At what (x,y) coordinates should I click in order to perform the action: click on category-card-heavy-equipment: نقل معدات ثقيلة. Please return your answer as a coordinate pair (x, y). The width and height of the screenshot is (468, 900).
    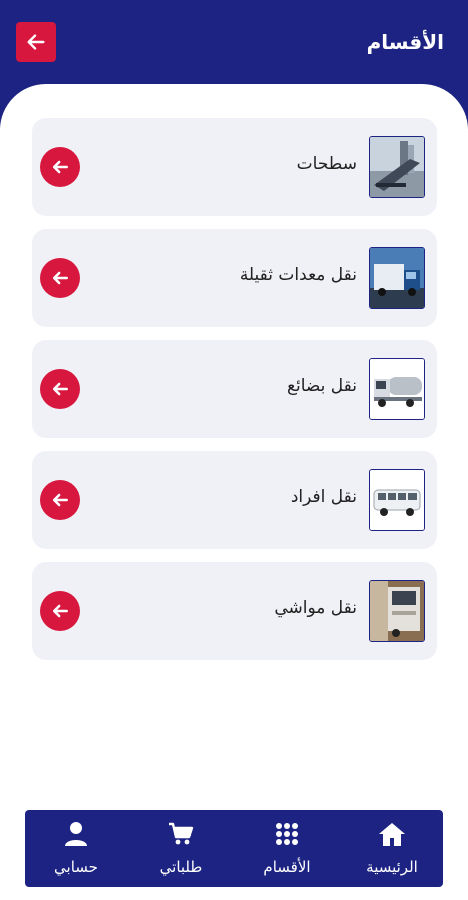
    Looking at the image, I should click on (234, 278).